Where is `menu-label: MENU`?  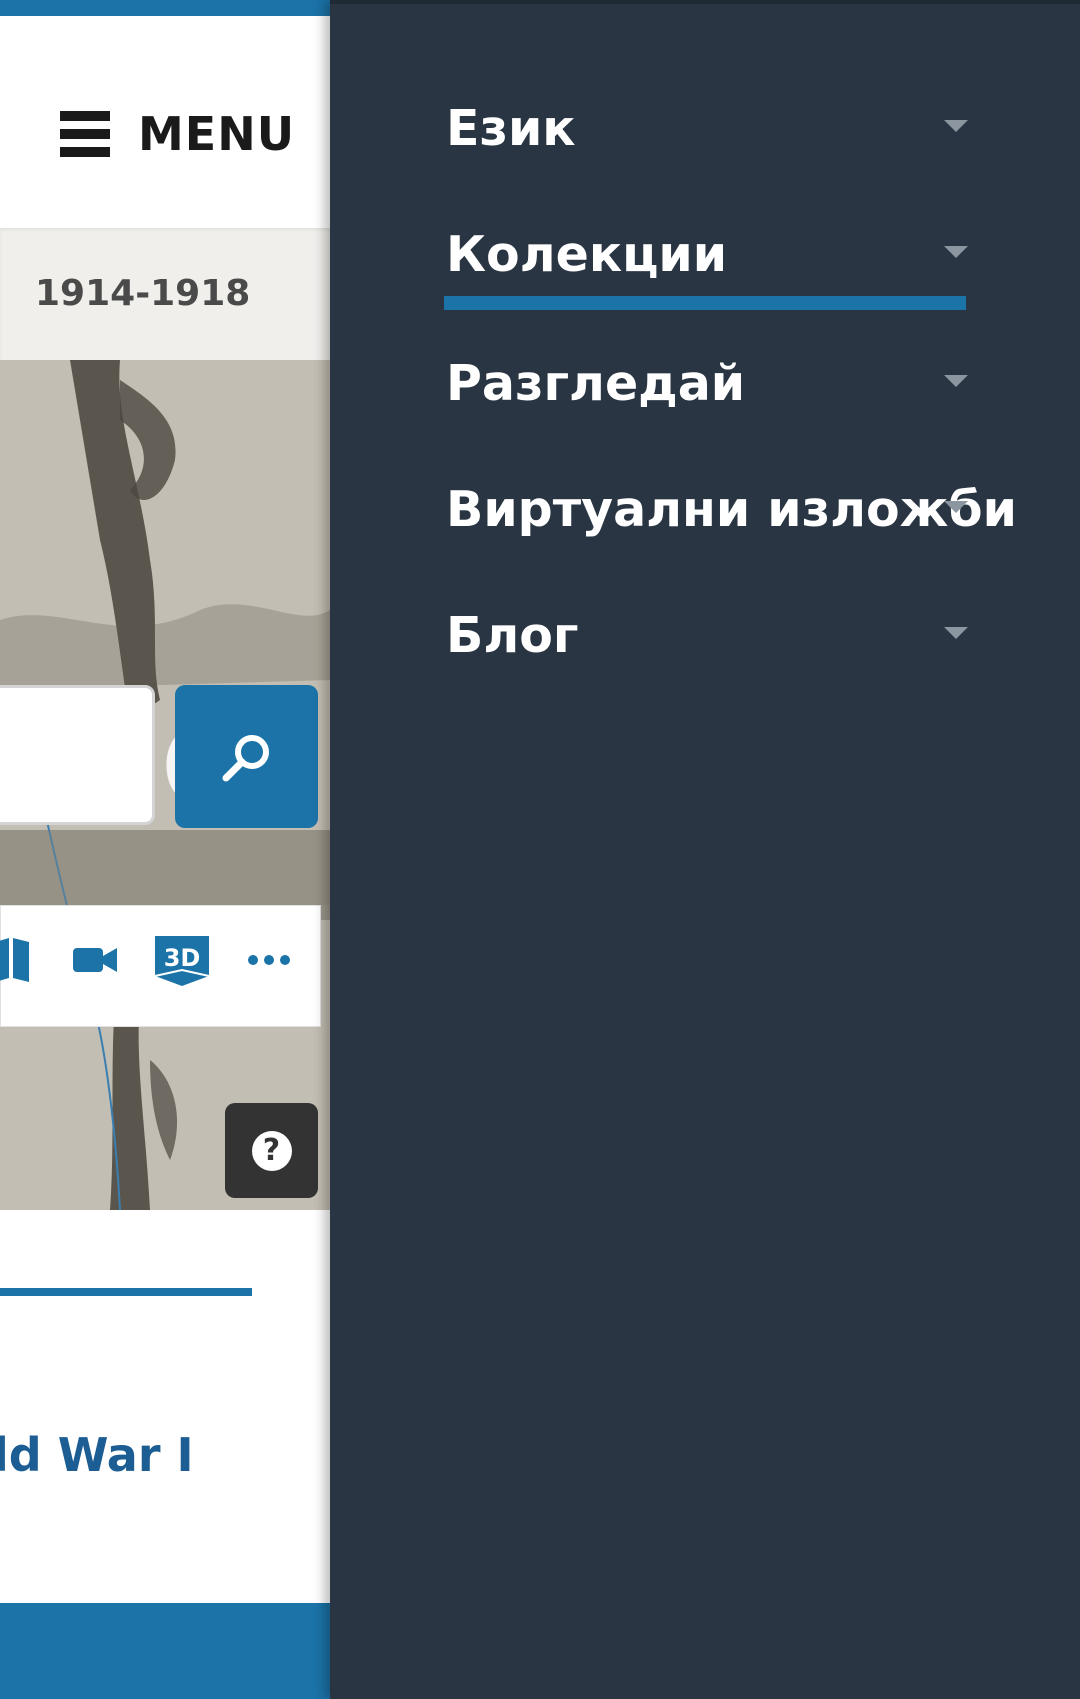 menu-label: MENU is located at coordinates (217, 134).